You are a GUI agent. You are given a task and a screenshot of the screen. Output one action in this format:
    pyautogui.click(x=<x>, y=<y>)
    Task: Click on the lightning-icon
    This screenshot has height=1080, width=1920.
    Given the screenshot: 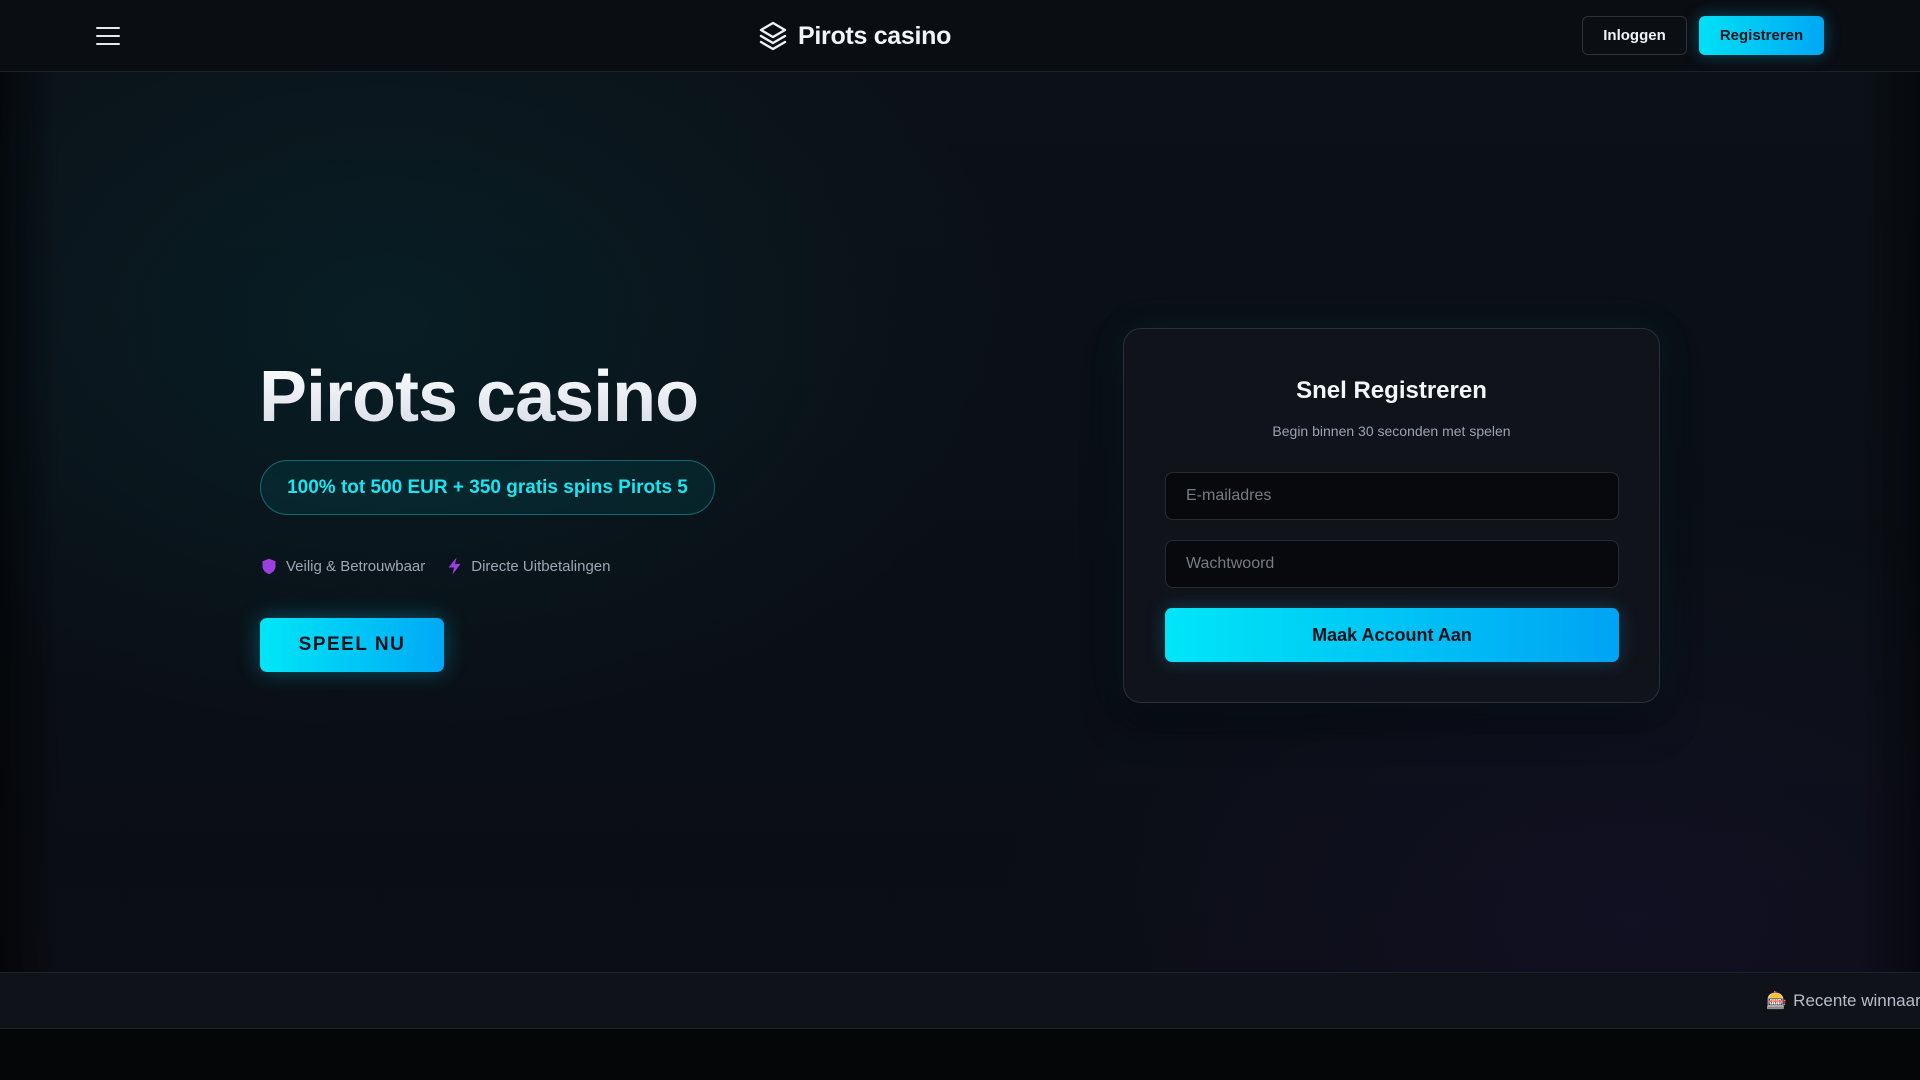 What is the action you would take?
    pyautogui.click(x=454, y=566)
    